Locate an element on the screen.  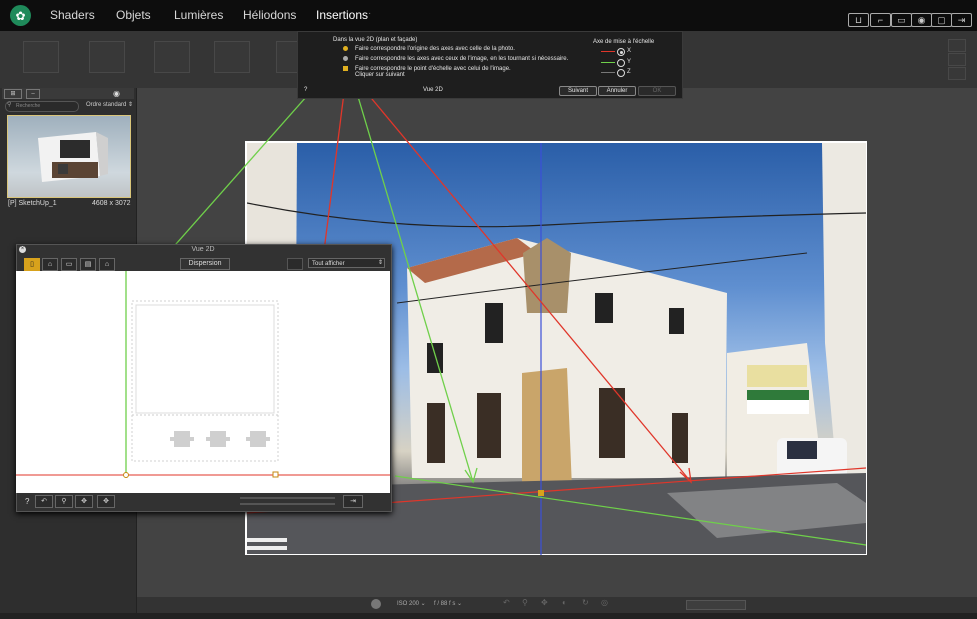
ok-button: OK is located at coordinates (657, 91).